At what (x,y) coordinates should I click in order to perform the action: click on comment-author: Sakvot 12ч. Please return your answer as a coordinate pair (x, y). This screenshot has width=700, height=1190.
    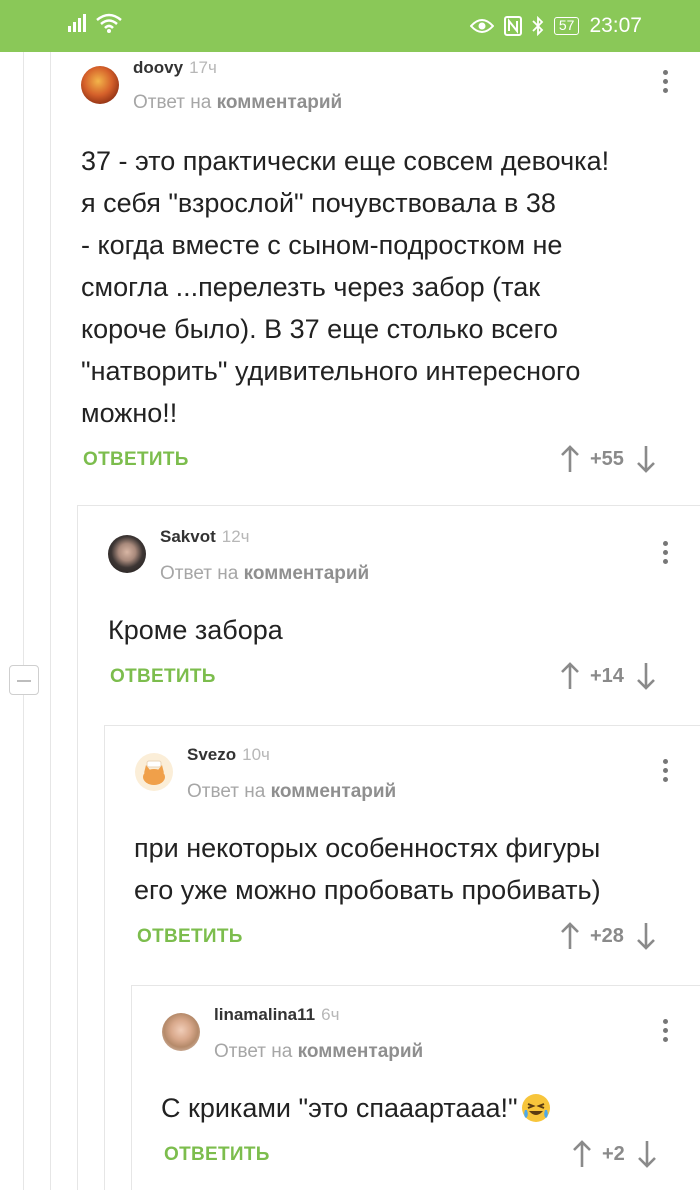
    Looking at the image, I should click on (205, 537).